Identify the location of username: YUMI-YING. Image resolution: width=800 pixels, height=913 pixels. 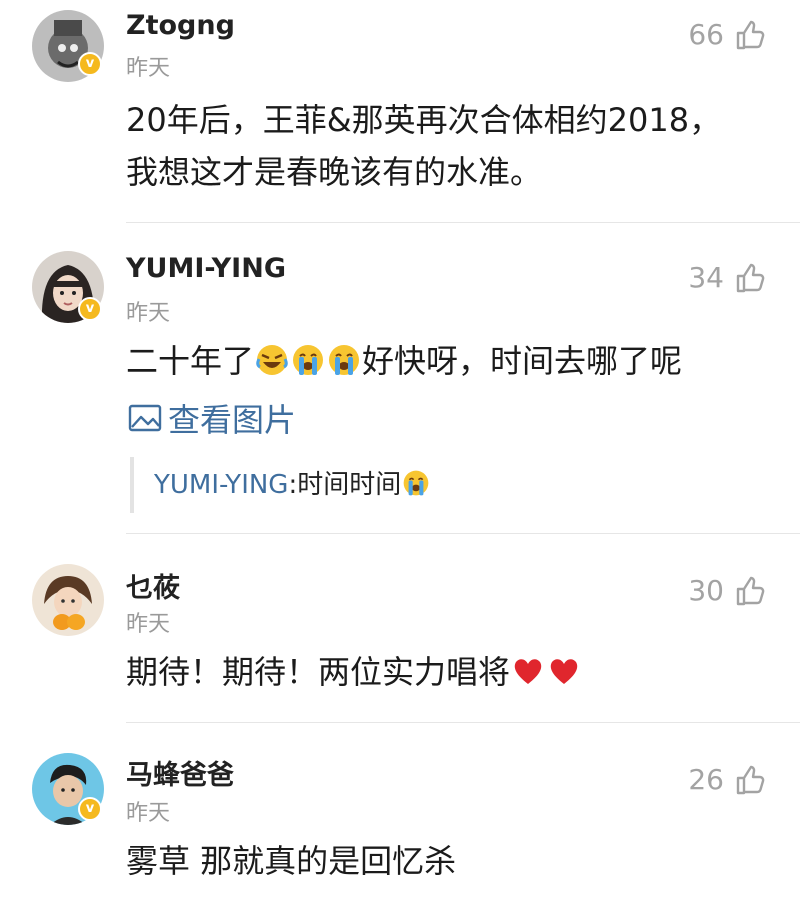
(206, 268).